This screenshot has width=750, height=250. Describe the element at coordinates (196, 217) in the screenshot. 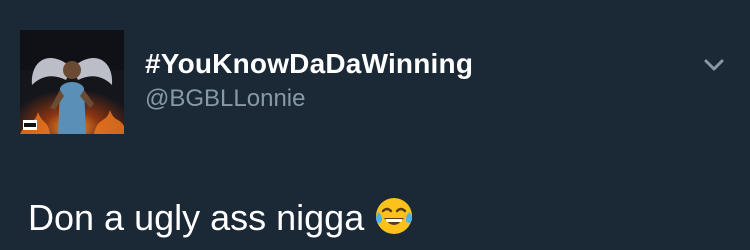

I see `tweet-text-content: Don a ugly ass nigga` at that location.